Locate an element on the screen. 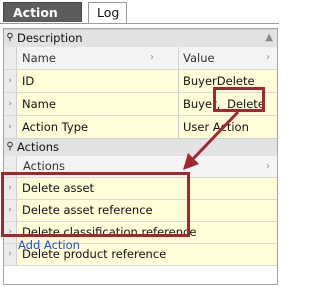 This screenshot has height=287, width=320. property-row-name: › Name Buyer, Delete is located at coordinates (140, 104).